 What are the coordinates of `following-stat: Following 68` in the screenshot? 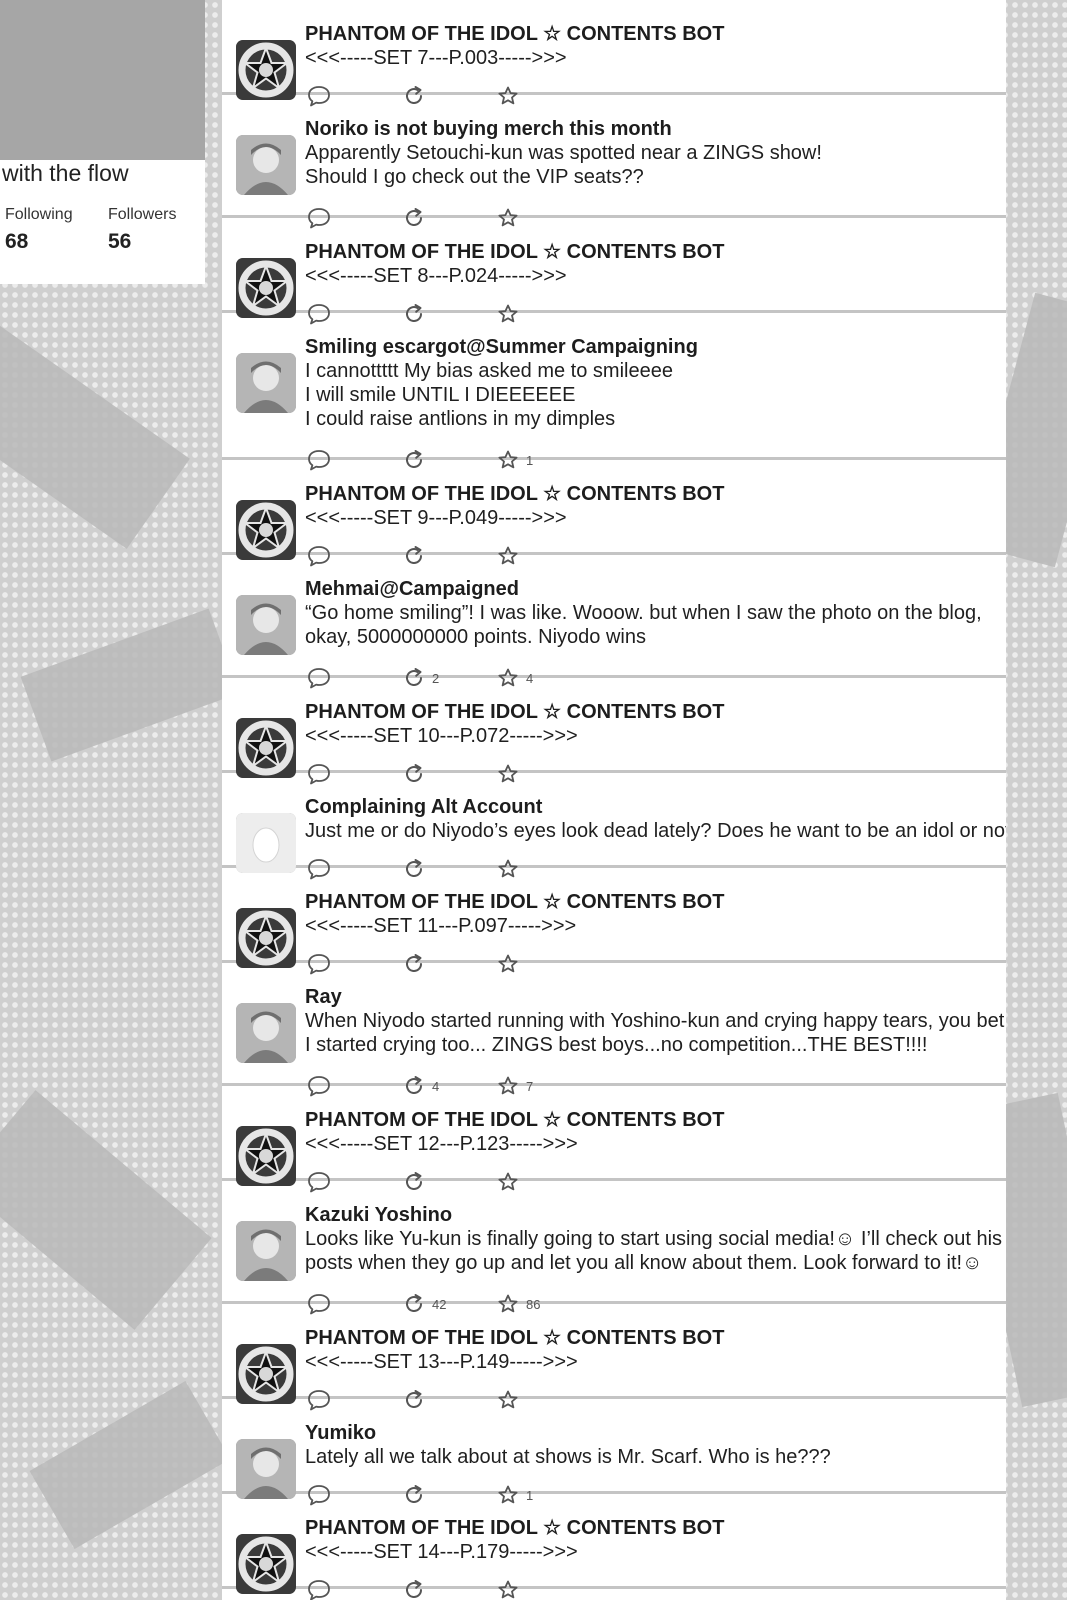 It's located at (39, 230).